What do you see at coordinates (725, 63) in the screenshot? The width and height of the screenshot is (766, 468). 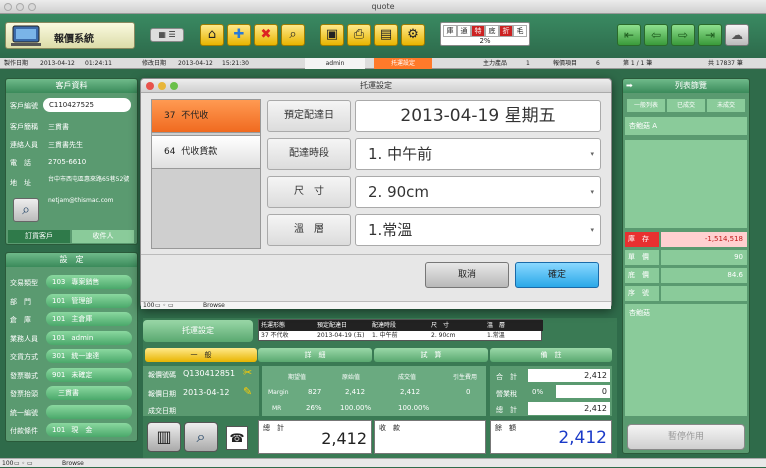 I see `total-records: 共 17837 筆` at bounding box center [725, 63].